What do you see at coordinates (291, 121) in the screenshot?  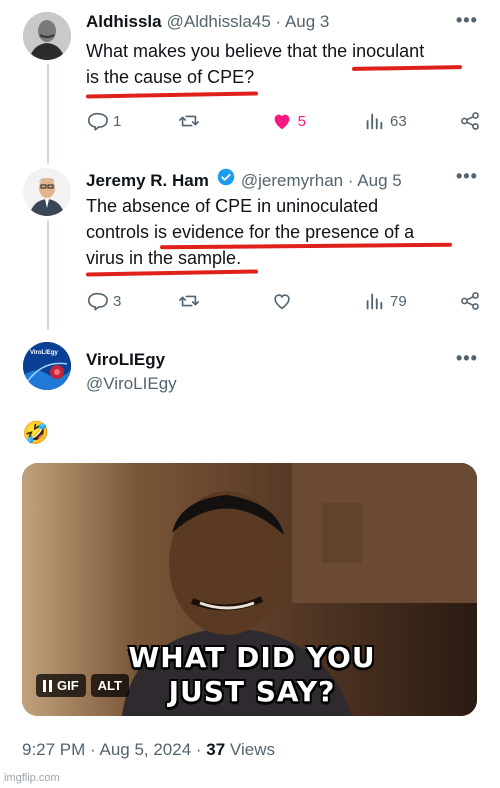 I see `like-button: 5` at bounding box center [291, 121].